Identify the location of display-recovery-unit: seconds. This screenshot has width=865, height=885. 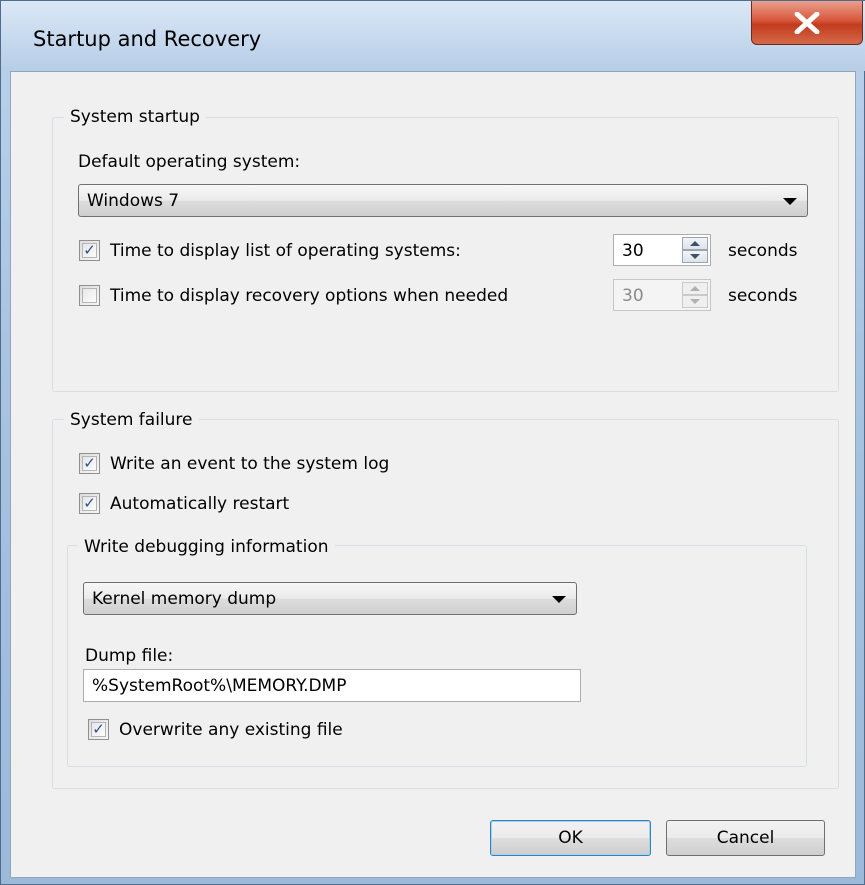
(763, 296).